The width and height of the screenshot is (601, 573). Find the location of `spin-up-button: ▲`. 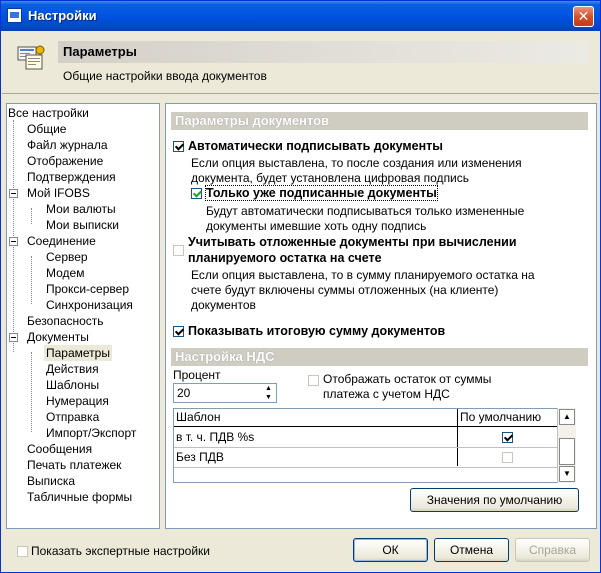

spin-up-button: ▲ is located at coordinates (268, 388).